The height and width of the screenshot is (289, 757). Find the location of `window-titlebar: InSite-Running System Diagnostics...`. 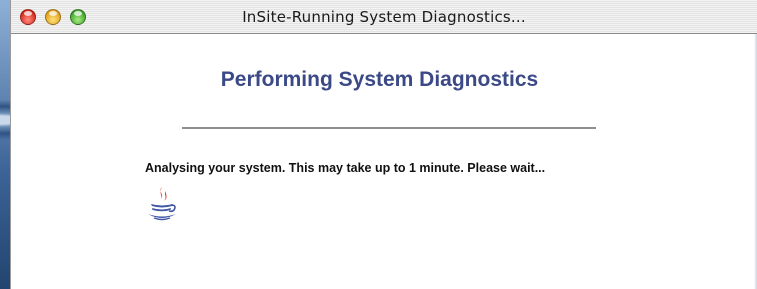

window-titlebar: InSite-Running System Diagnostics... is located at coordinates (384, 17).